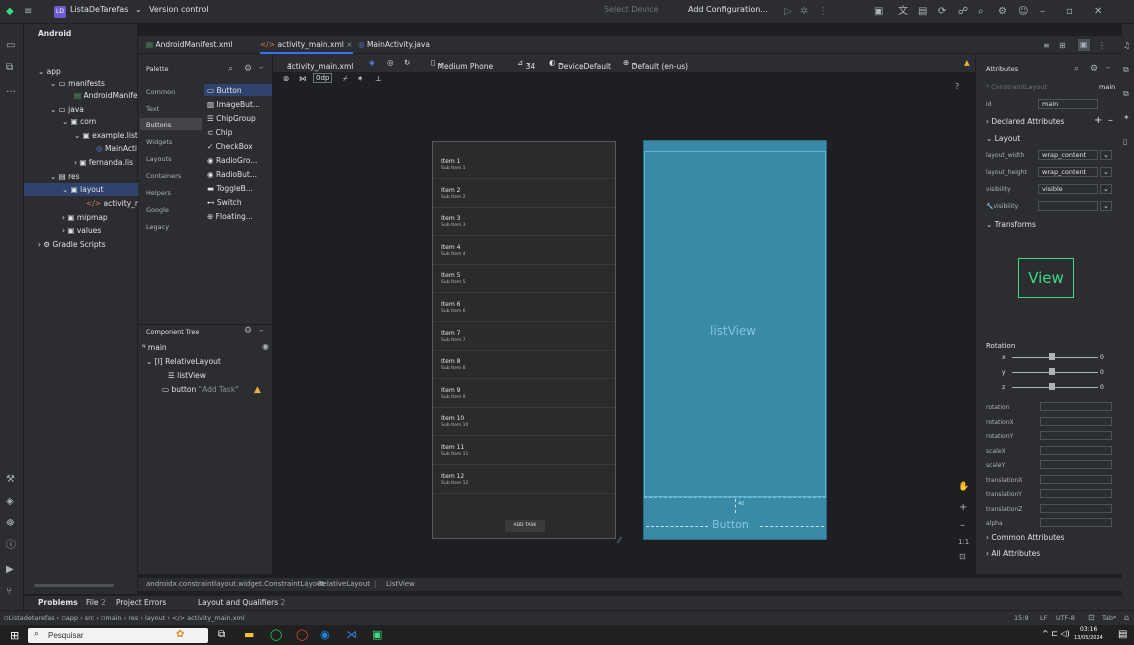 Image resolution: width=1134 pixels, height=645 pixels. What do you see at coordinates (158, 125) in the screenshot?
I see `palette-cat-buttons: Buttons` at bounding box center [158, 125].